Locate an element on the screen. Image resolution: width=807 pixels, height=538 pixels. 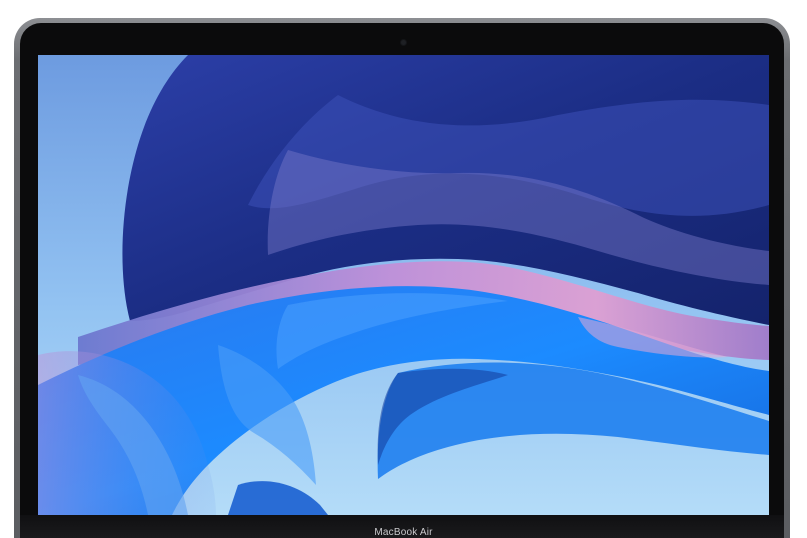
model-label: MacBook Air is located at coordinates (403, 532).